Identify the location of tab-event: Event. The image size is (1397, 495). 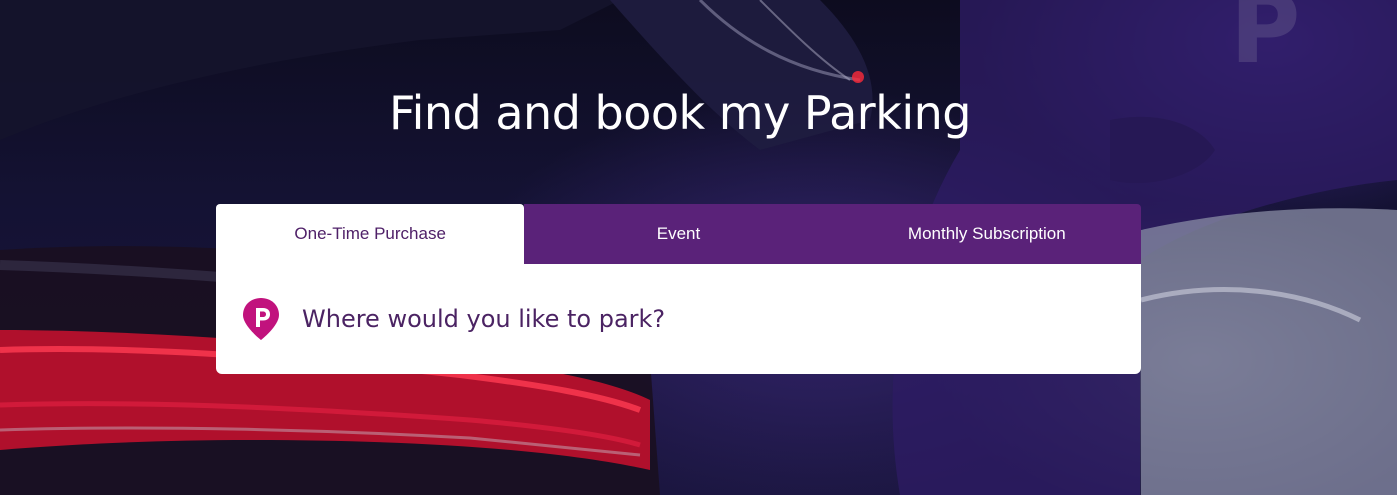
(678, 234).